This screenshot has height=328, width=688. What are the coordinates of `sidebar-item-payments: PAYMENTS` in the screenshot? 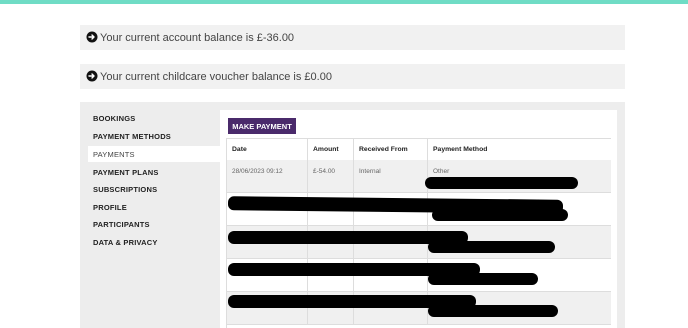 It's located at (154, 154).